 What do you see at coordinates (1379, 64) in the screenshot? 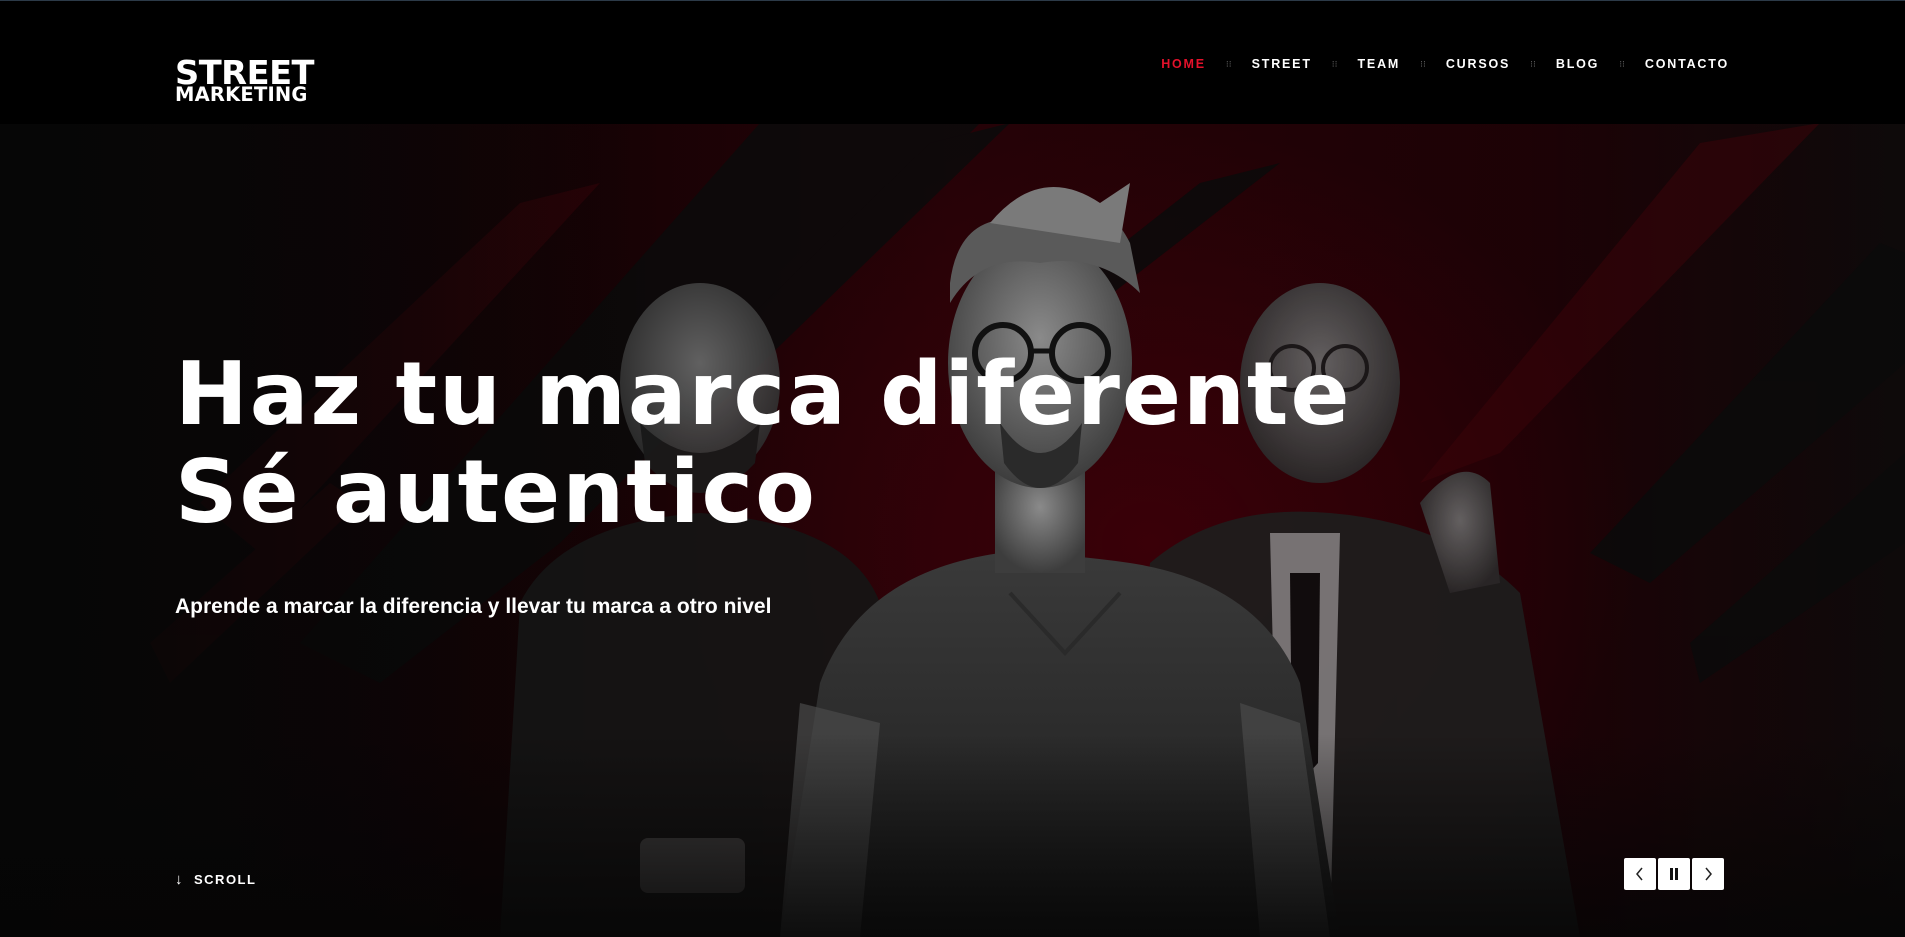
I see `nav-item-team: TEAM` at bounding box center [1379, 64].